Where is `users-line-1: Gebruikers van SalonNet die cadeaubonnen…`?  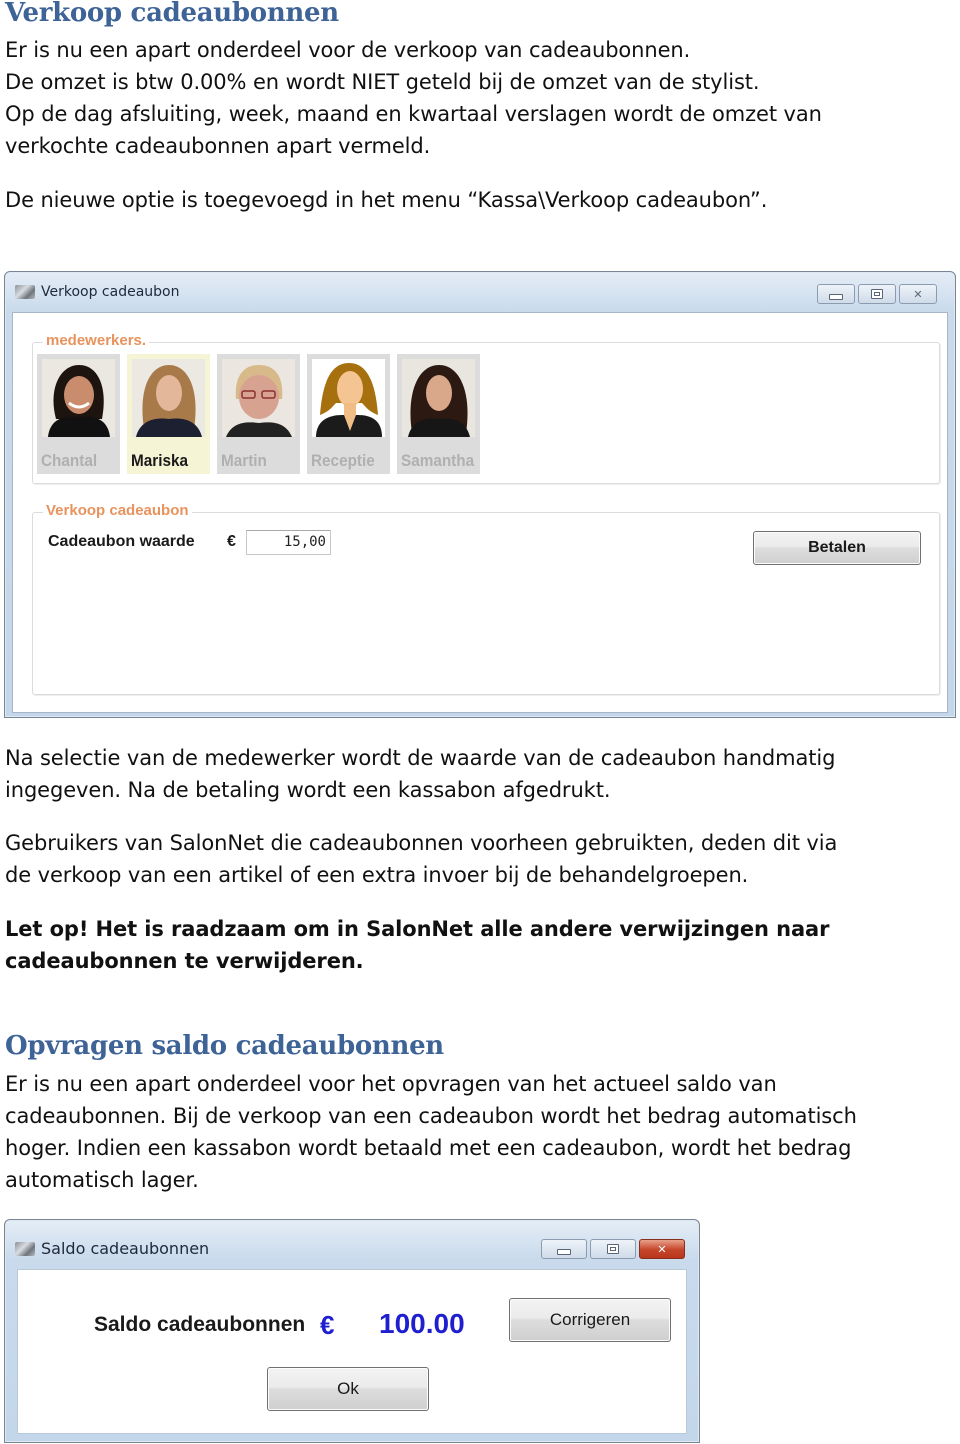
users-line-1: Gebruikers van SalonNet die cadeaubonnen… is located at coordinates (421, 843).